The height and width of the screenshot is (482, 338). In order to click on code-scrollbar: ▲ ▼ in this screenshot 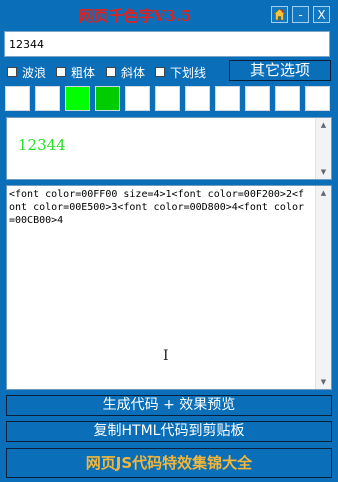, I will do `click(323, 287)`.